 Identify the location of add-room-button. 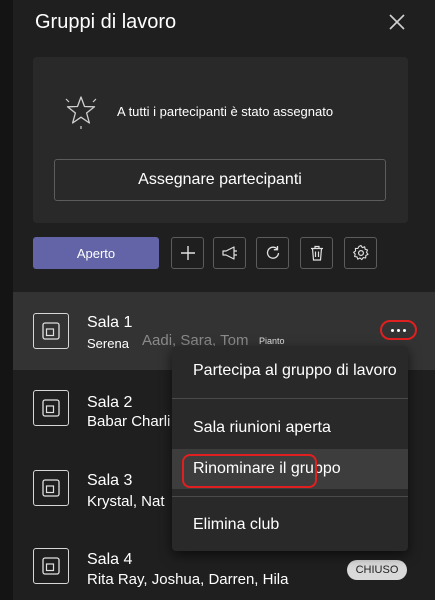
(187, 253).